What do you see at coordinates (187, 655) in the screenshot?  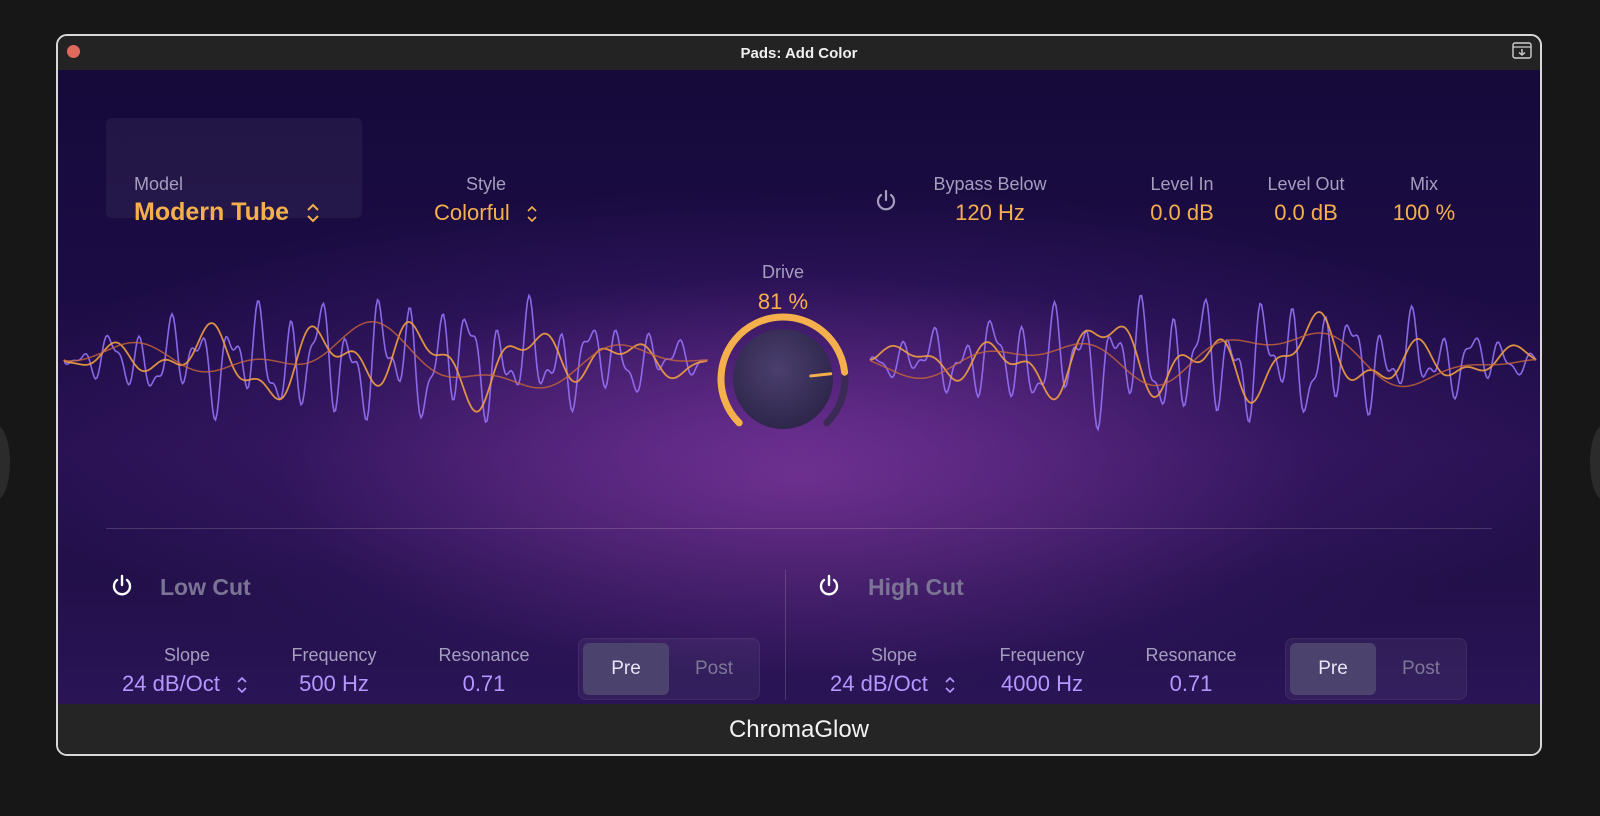 I see `low-cut-slope-label: Slope` at bounding box center [187, 655].